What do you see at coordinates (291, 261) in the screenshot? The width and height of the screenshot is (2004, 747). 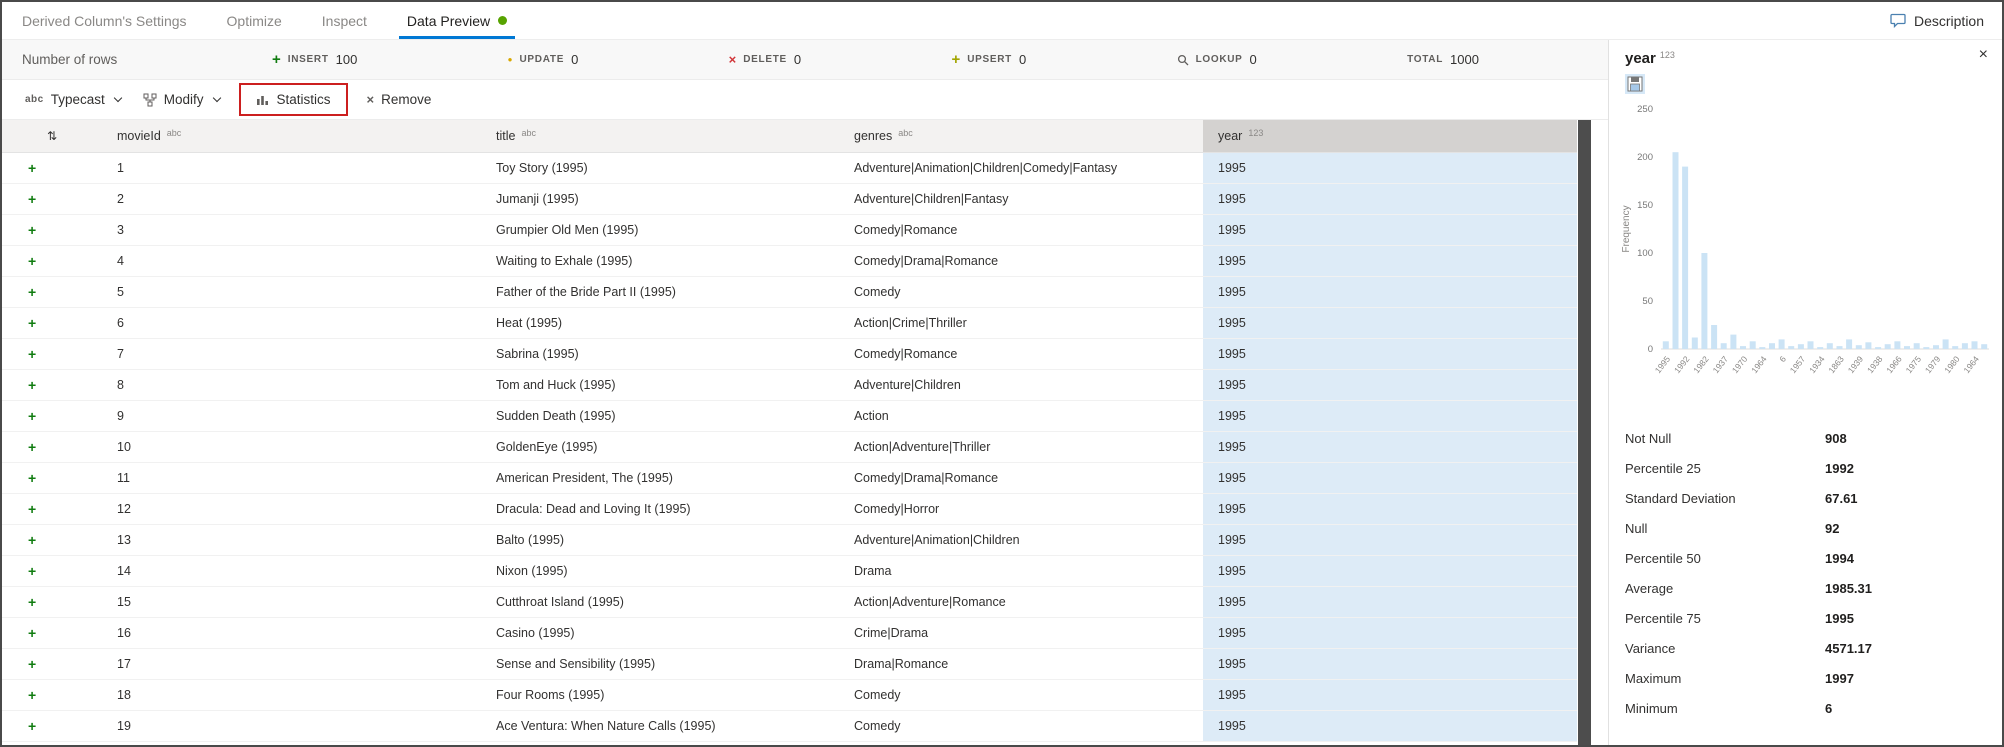 I see `cell-movieId: 4` at bounding box center [291, 261].